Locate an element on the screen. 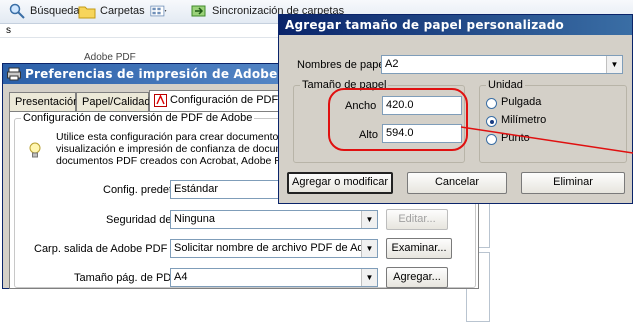 The image size is (633, 322). folders-icon is located at coordinates (87, 12).